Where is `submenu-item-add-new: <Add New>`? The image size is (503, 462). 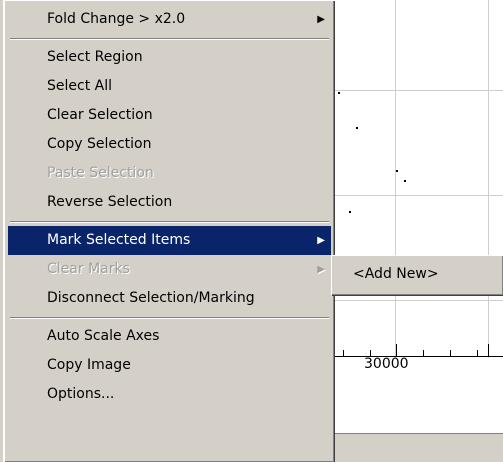 submenu-item-add-new: <Add New> is located at coordinates (417, 274).